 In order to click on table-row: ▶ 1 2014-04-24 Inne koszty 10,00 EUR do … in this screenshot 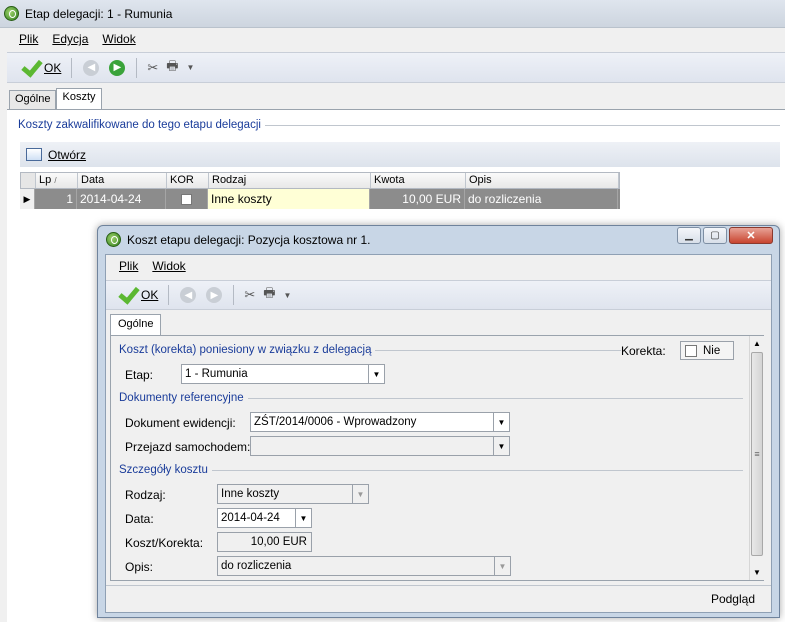, I will do `click(320, 199)`.